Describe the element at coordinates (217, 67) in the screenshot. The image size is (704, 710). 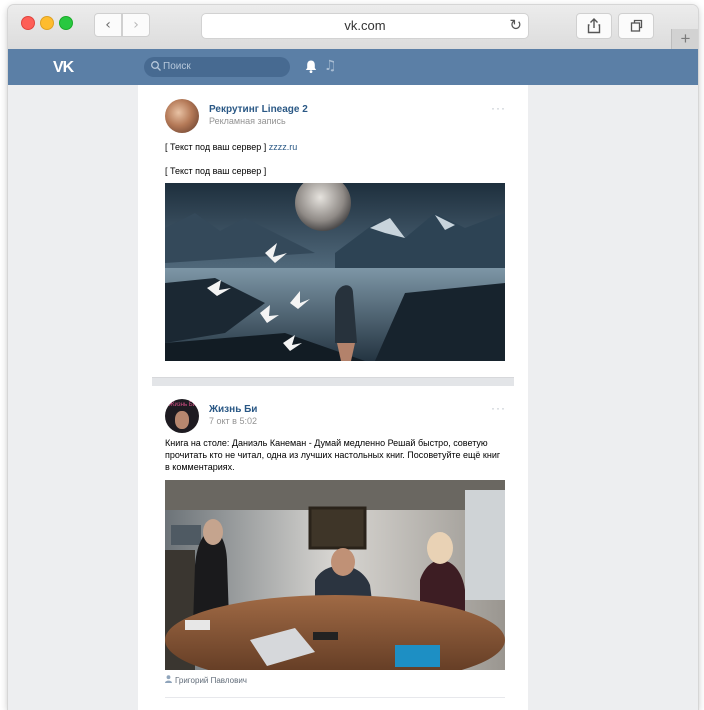
I see `search-input: Поиск` at that location.